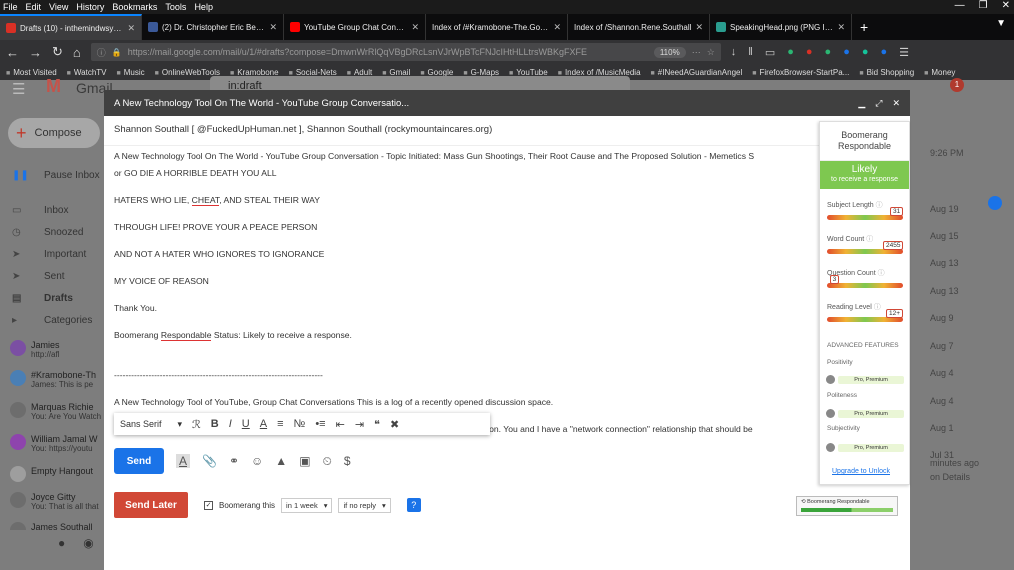 The height and width of the screenshot is (570, 1014). Describe the element at coordinates (896, 103) in the screenshot. I see `close-icon: ✕` at that location.